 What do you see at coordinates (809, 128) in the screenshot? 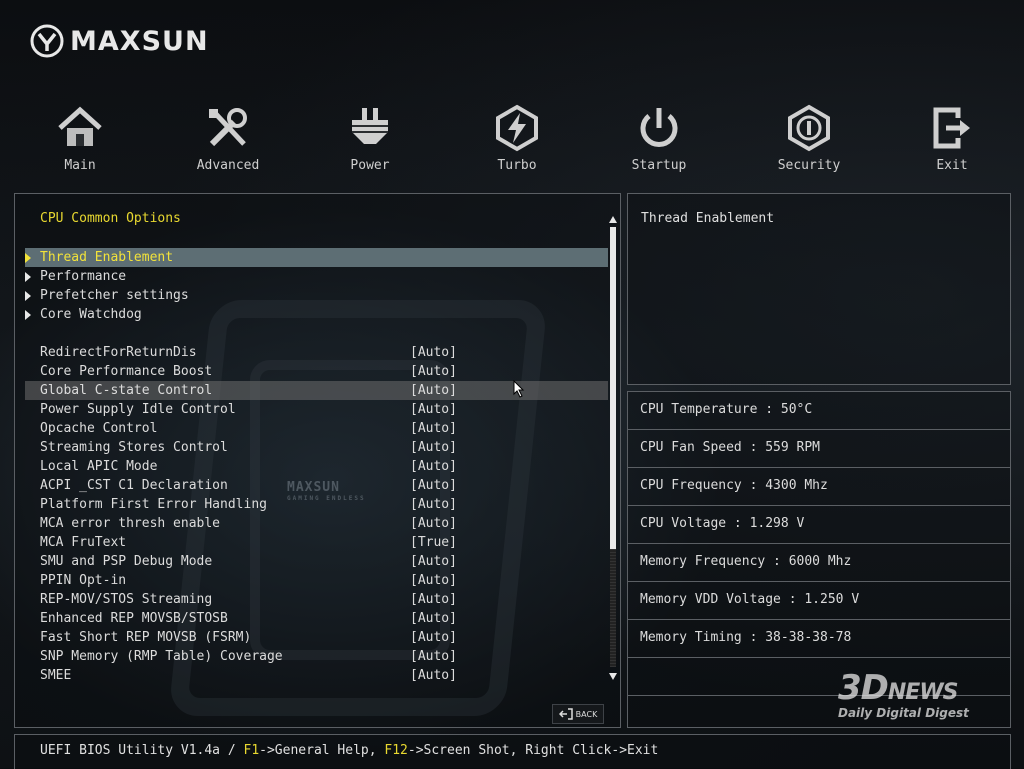
I see `shield-icon` at bounding box center [809, 128].